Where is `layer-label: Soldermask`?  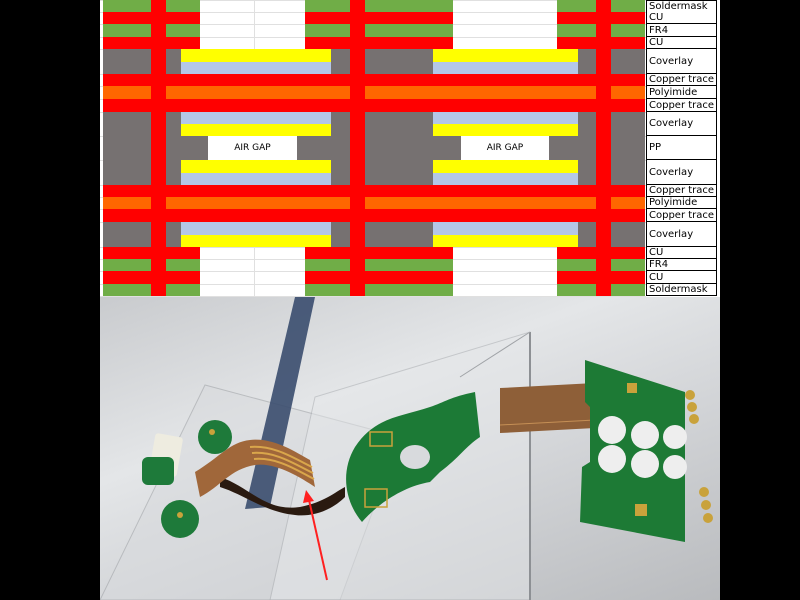
layer-label: Soldermask is located at coordinates (681, 290).